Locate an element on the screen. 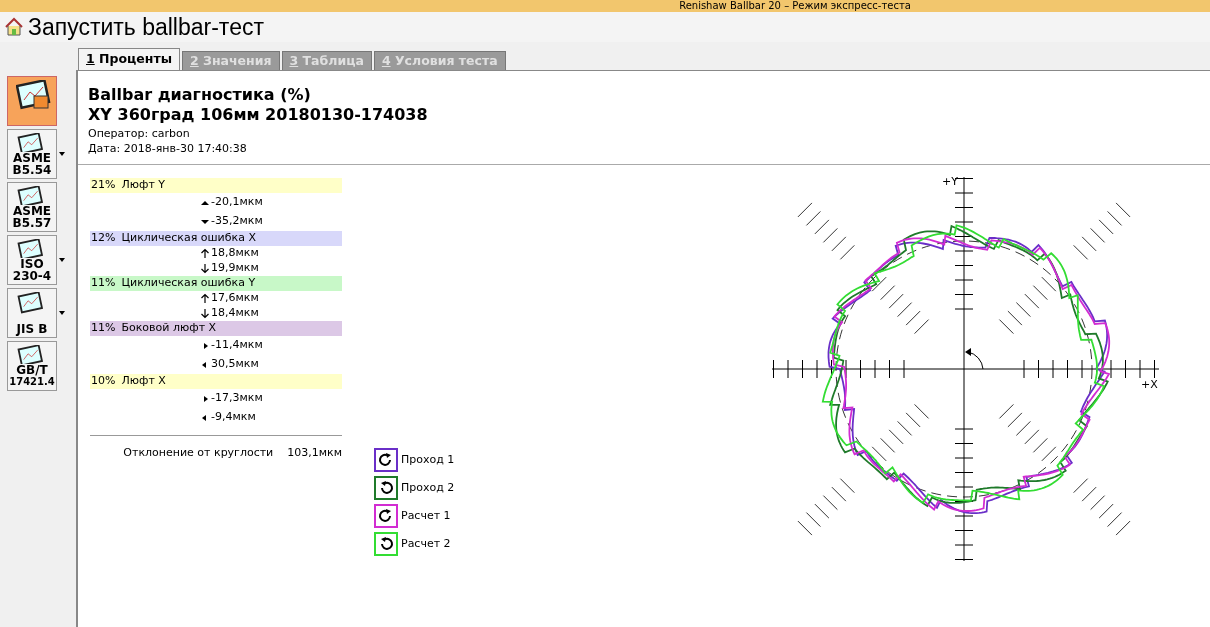 This screenshot has height=627, width=1210. standard-label: 17421.4 is located at coordinates (32, 382).